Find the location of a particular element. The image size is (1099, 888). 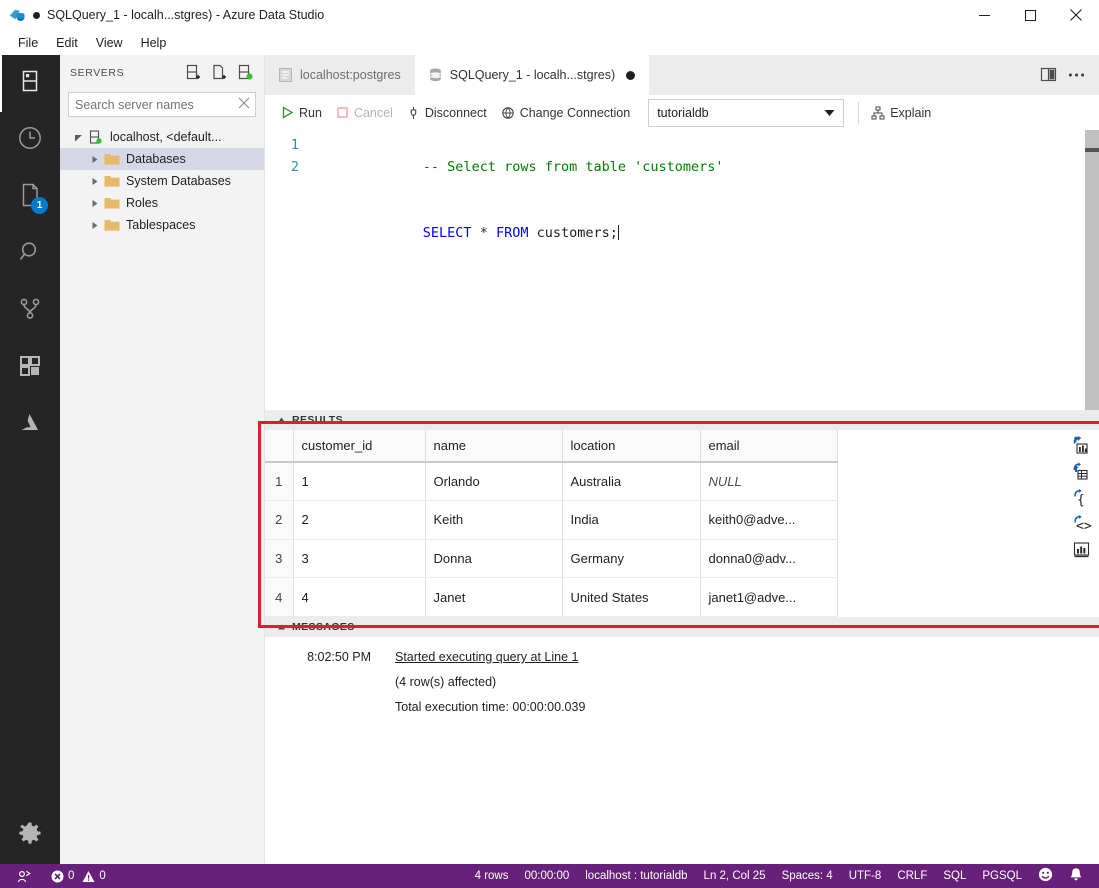

status-remote-indicator is located at coordinates (26, 876).